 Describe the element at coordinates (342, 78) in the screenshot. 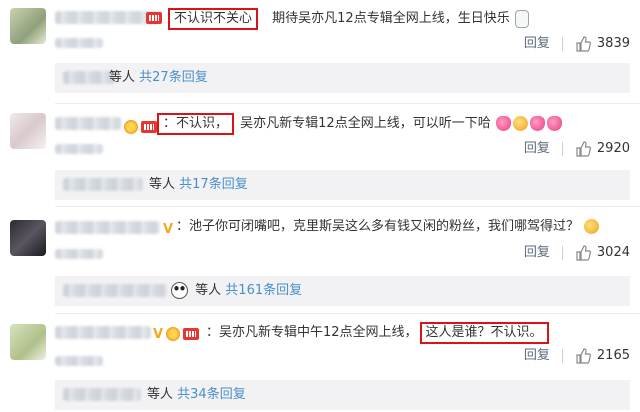

I see `reply-thread-summary: 等人 共27条回复` at that location.